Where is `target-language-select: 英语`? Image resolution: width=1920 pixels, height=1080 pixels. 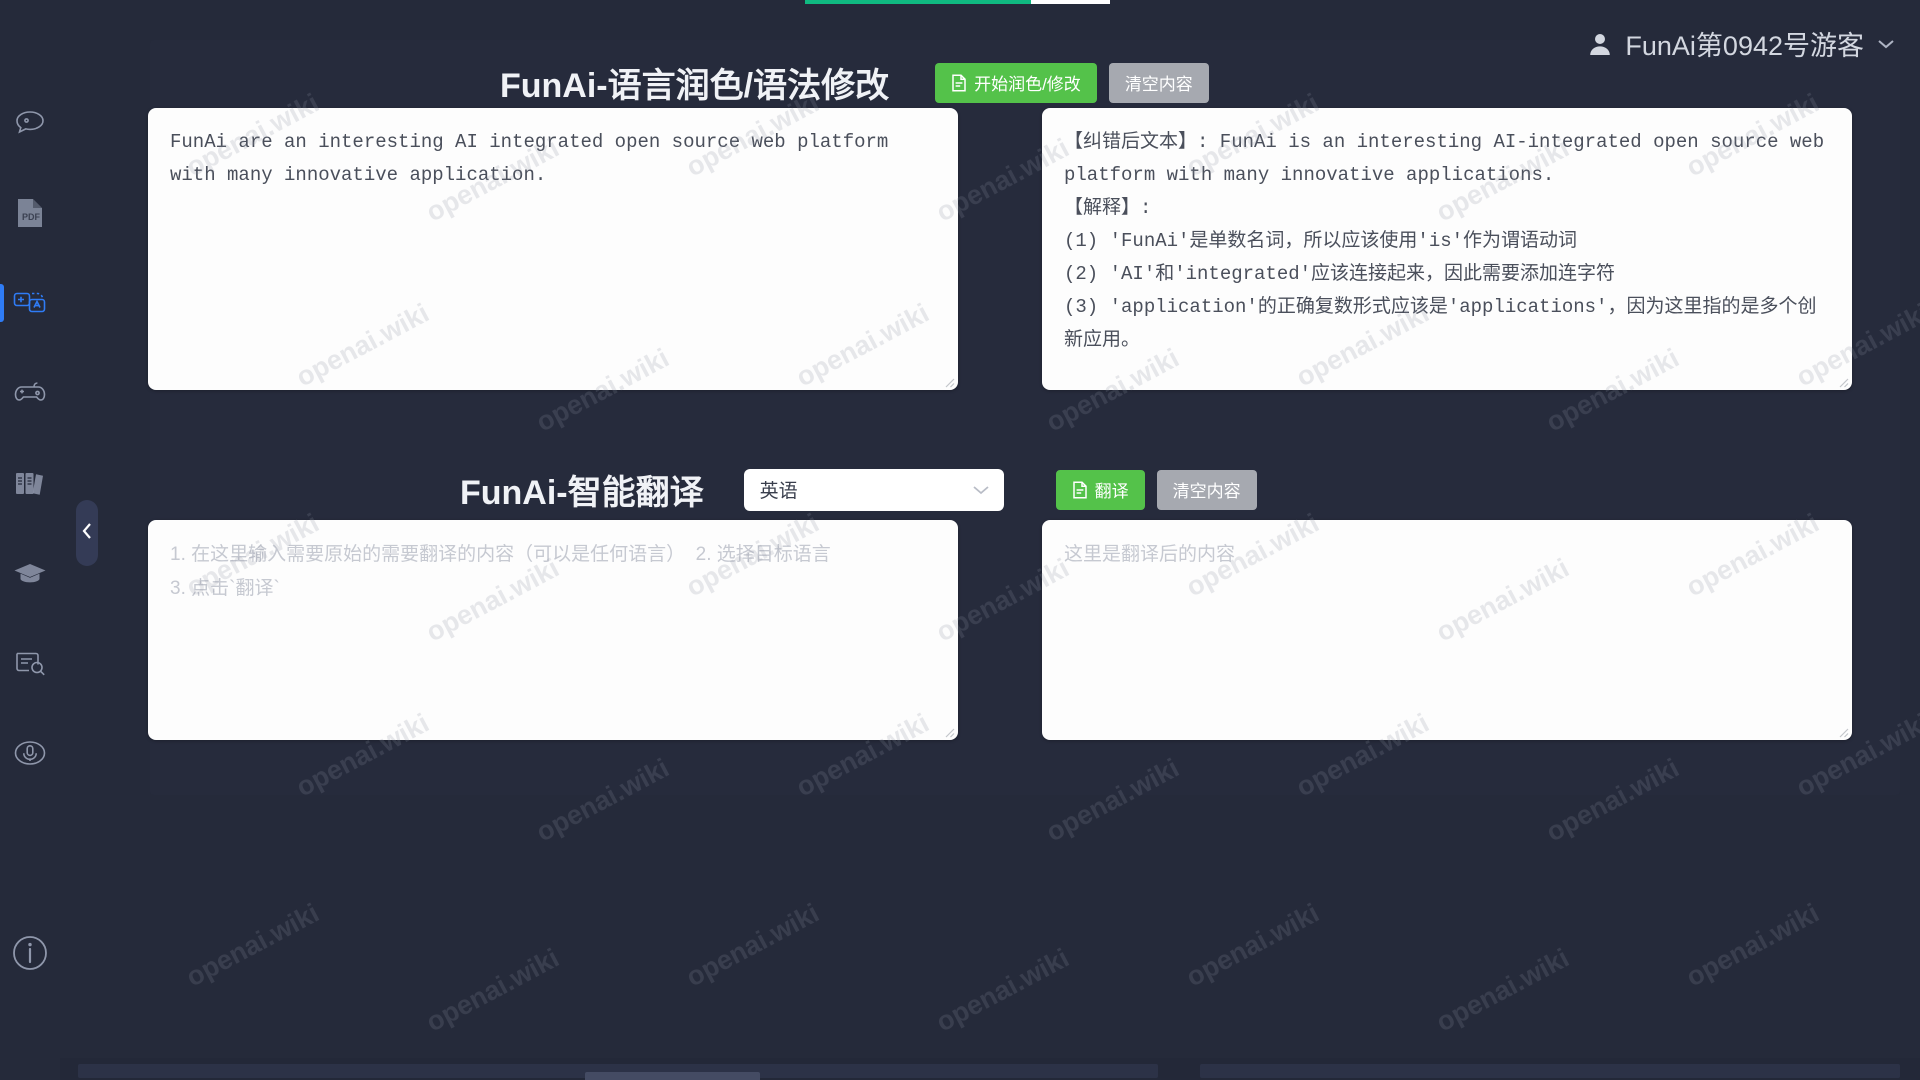 target-language-select: 英语 is located at coordinates (873, 489).